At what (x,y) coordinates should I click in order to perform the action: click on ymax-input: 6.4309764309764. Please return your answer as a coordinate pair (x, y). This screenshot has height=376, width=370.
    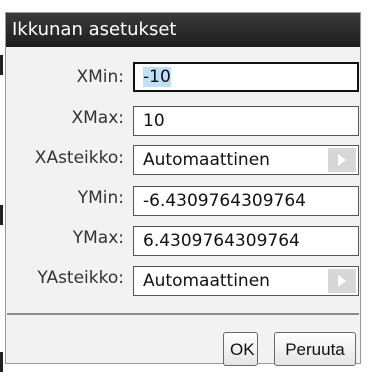
    Looking at the image, I should click on (246, 241).